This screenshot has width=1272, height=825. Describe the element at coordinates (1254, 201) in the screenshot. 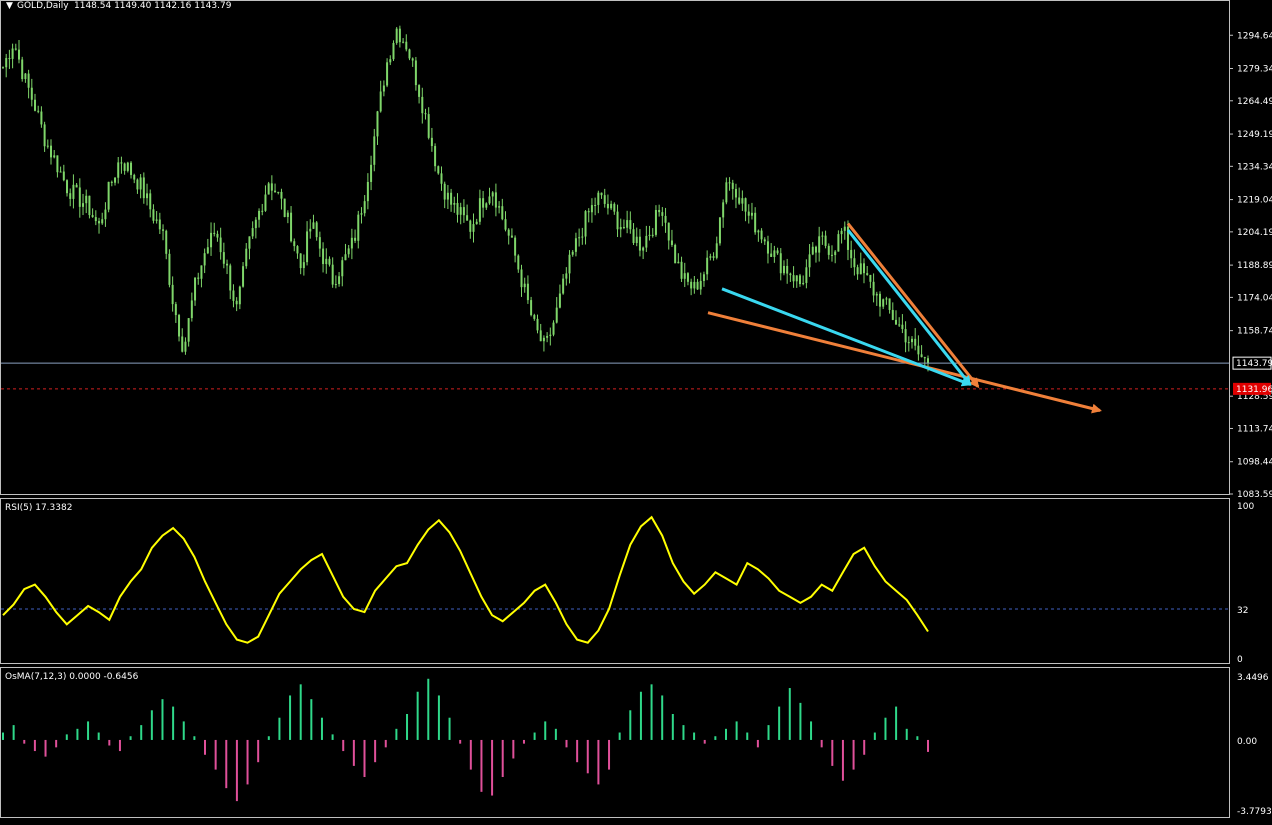

I see `price-tick-label: 1219.04` at that location.